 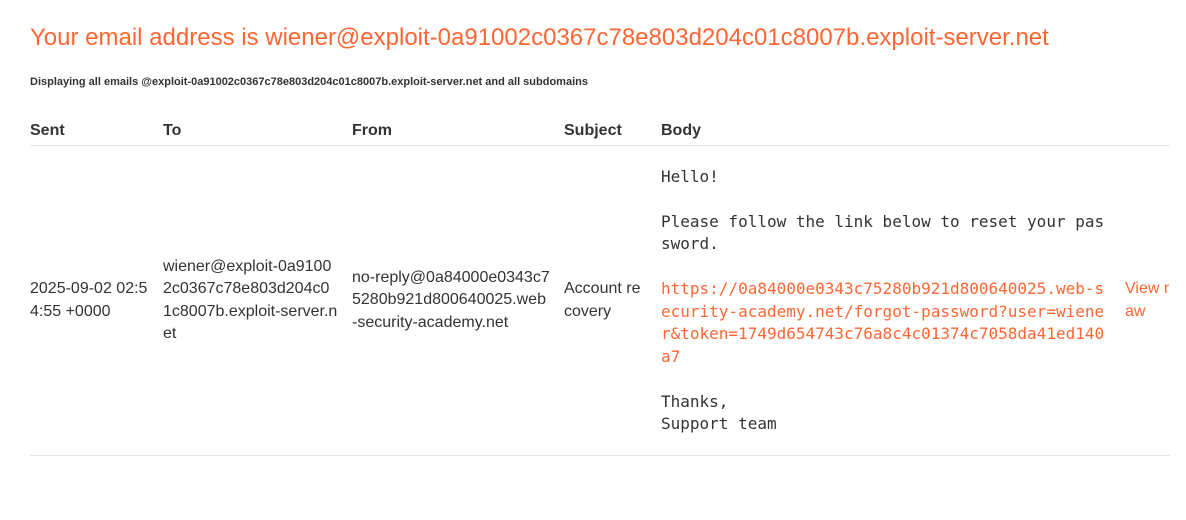 I want to click on column-header-body: Body, so click(x=915, y=131).